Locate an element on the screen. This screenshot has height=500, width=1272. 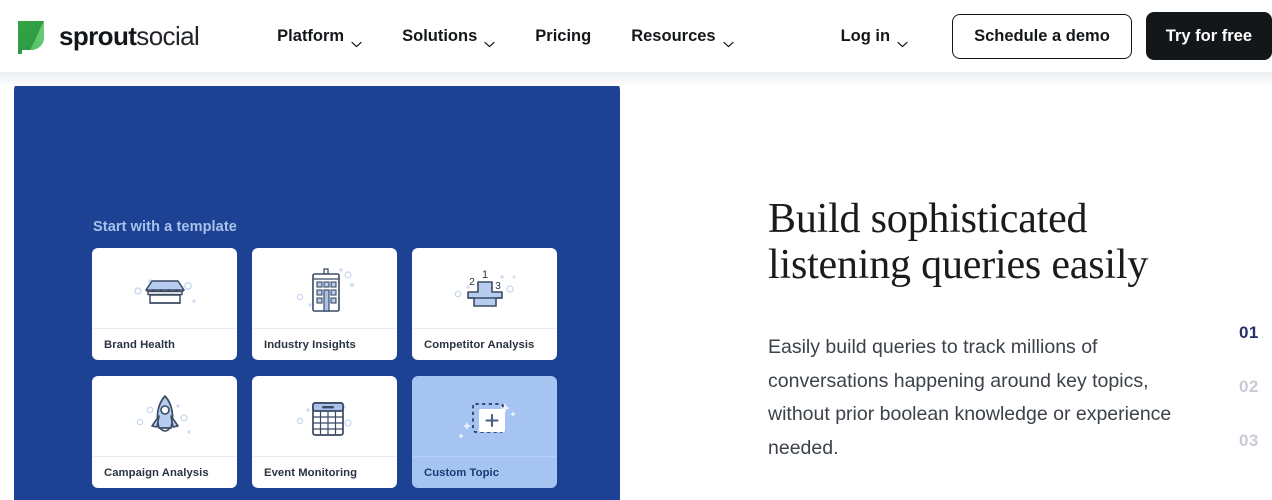
card-label-event-monitoring: Event Monitoring is located at coordinates (311, 472).